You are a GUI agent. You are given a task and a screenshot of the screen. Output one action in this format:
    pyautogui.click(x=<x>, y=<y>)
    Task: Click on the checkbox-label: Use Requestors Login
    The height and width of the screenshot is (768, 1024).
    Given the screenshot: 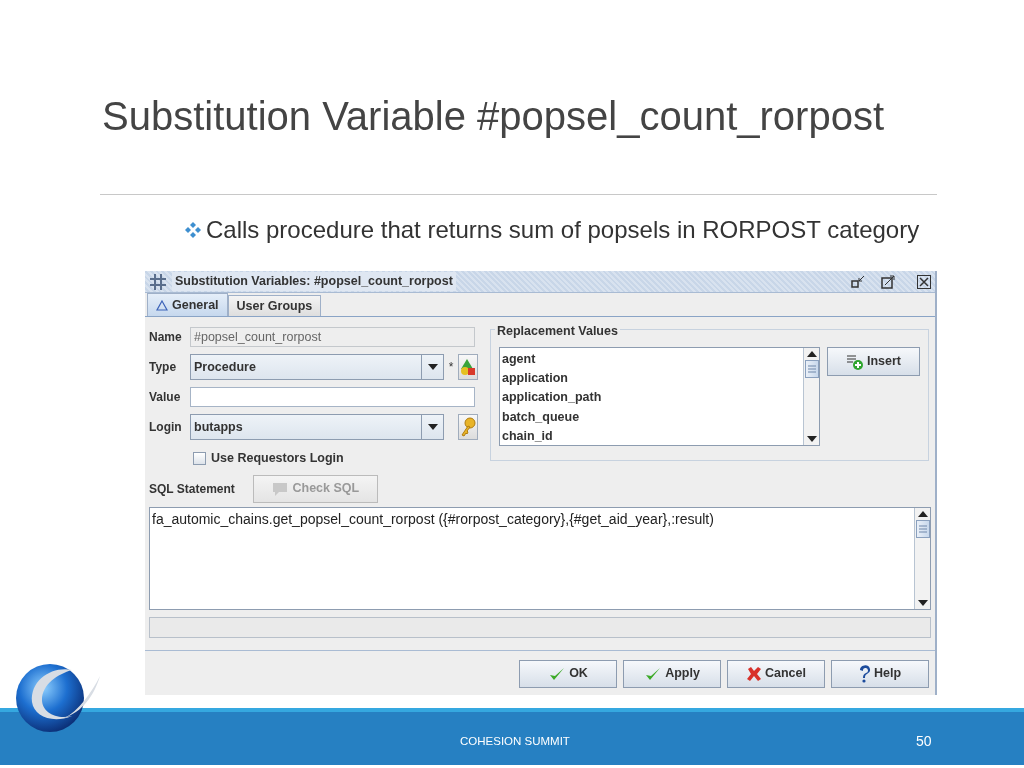 What is the action you would take?
    pyautogui.click(x=277, y=458)
    